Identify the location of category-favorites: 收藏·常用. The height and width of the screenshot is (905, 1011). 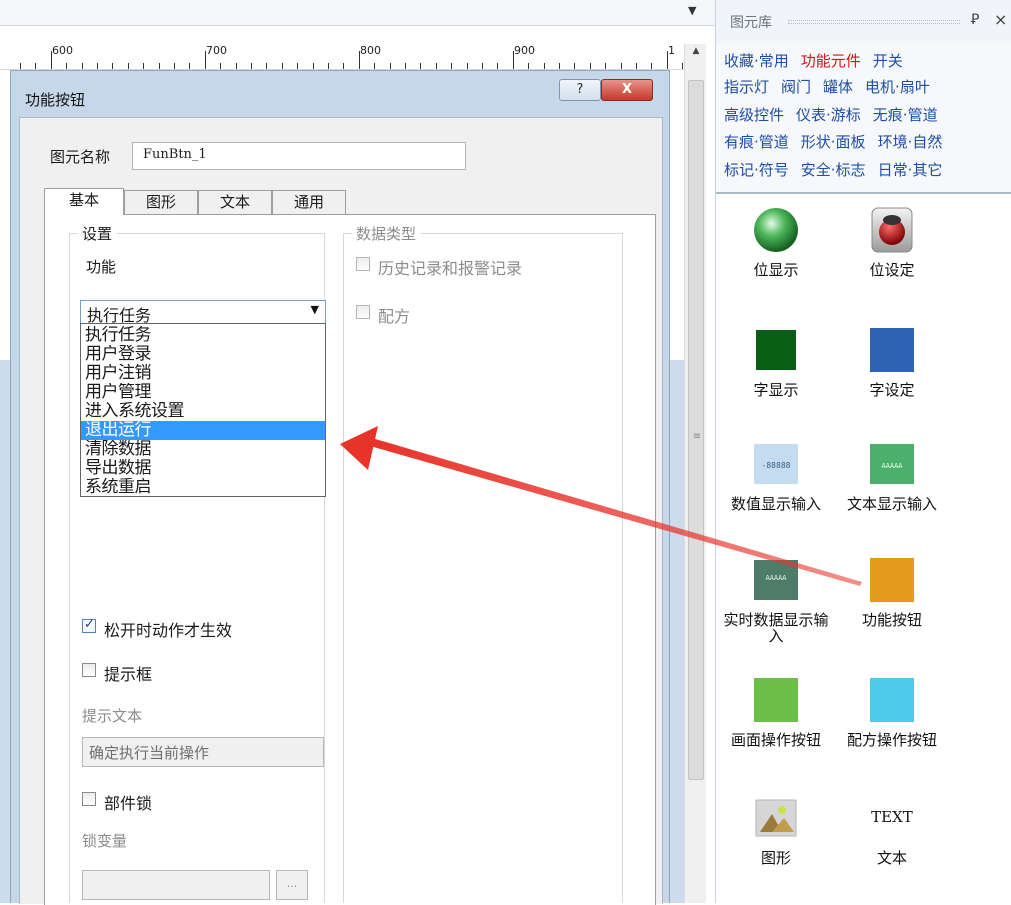
(756, 61).